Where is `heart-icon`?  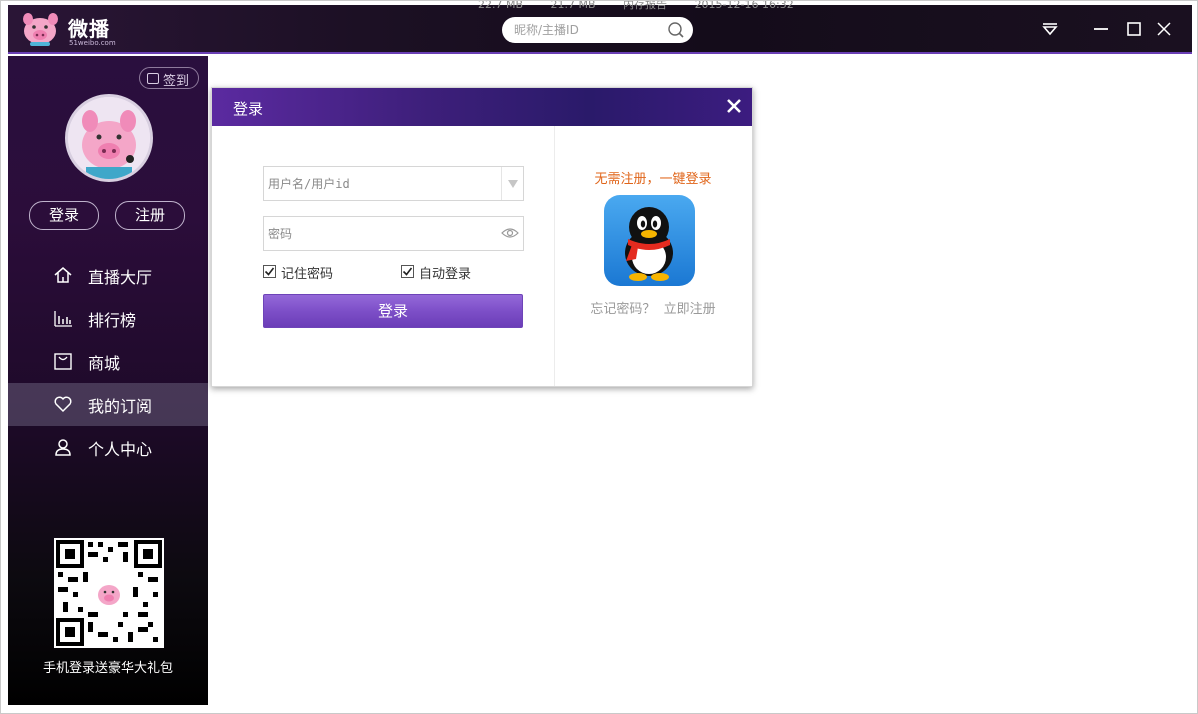 heart-icon is located at coordinates (63, 404).